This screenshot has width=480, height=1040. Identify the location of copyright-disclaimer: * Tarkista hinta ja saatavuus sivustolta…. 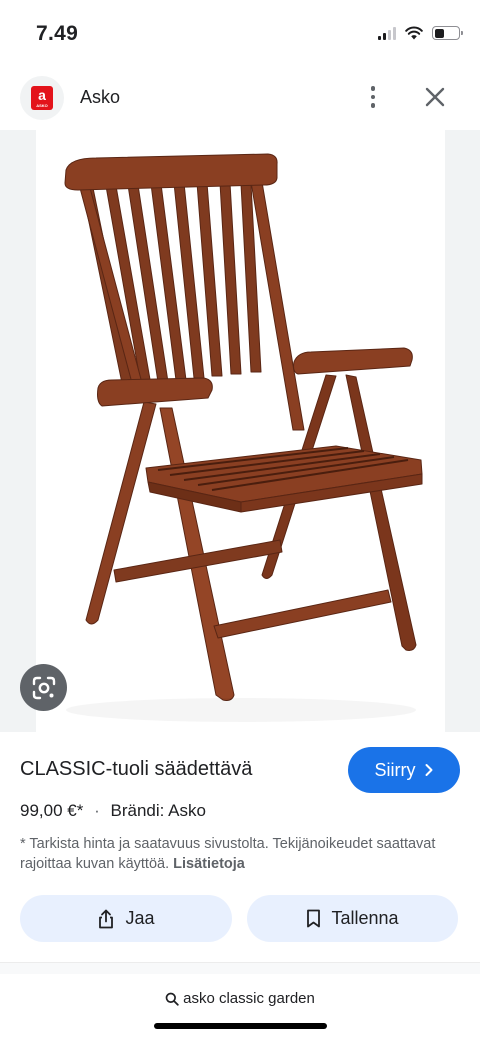
(240, 854).